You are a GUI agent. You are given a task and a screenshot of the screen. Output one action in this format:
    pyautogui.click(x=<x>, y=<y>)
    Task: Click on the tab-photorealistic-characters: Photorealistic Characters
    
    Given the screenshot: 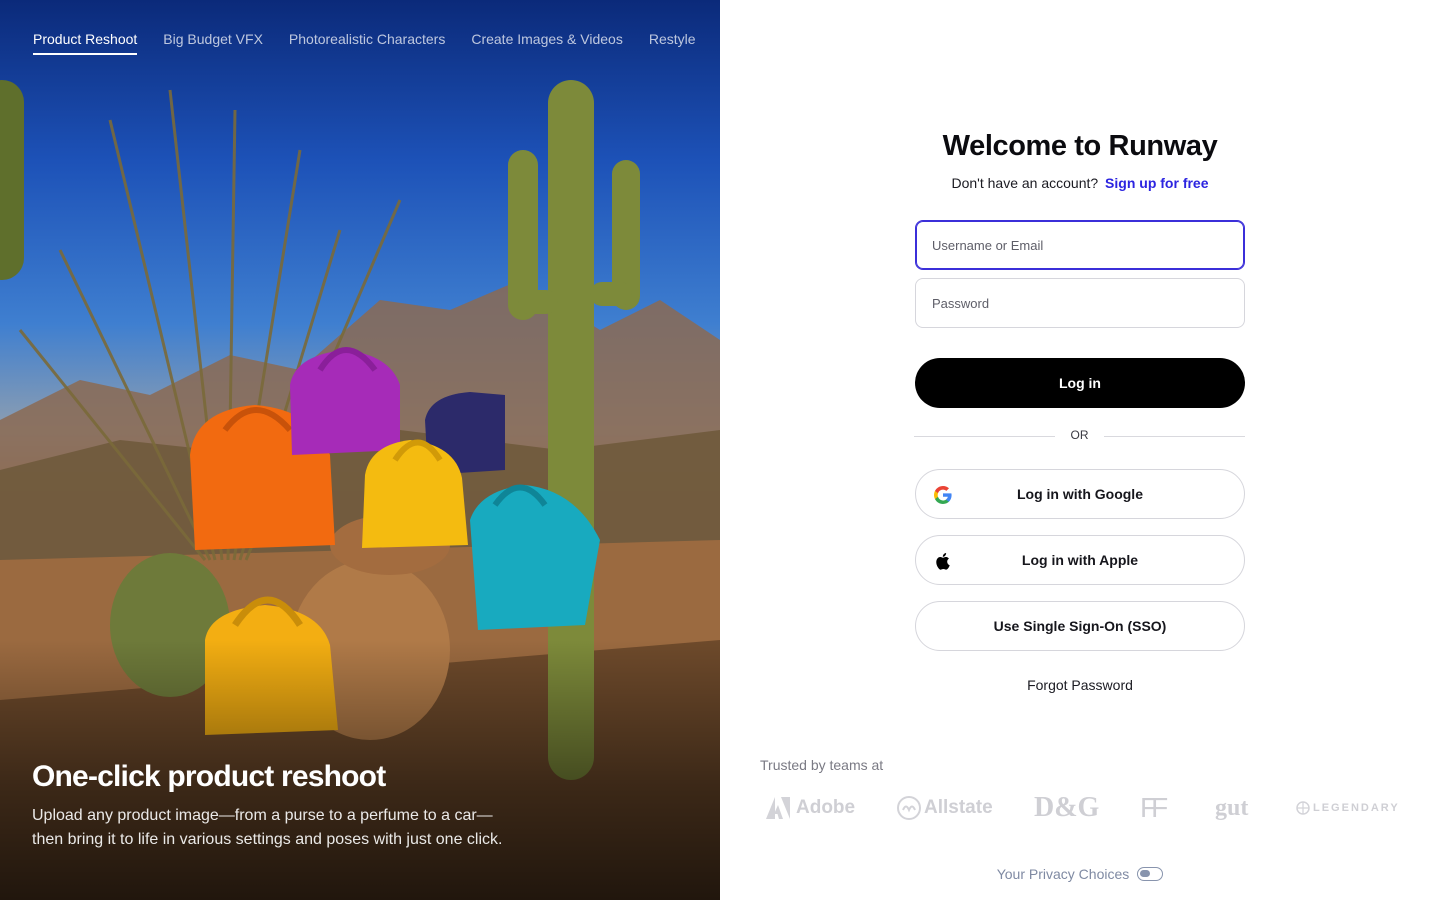 What is the action you would take?
    pyautogui.click(x=367, y=43)
    